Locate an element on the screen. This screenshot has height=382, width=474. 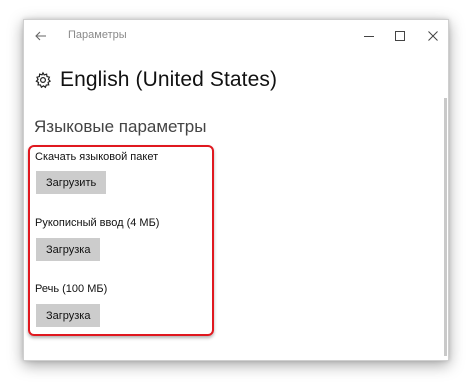
language-pack-label: Скачать языковой пакет is located at coordinates (97, 157).